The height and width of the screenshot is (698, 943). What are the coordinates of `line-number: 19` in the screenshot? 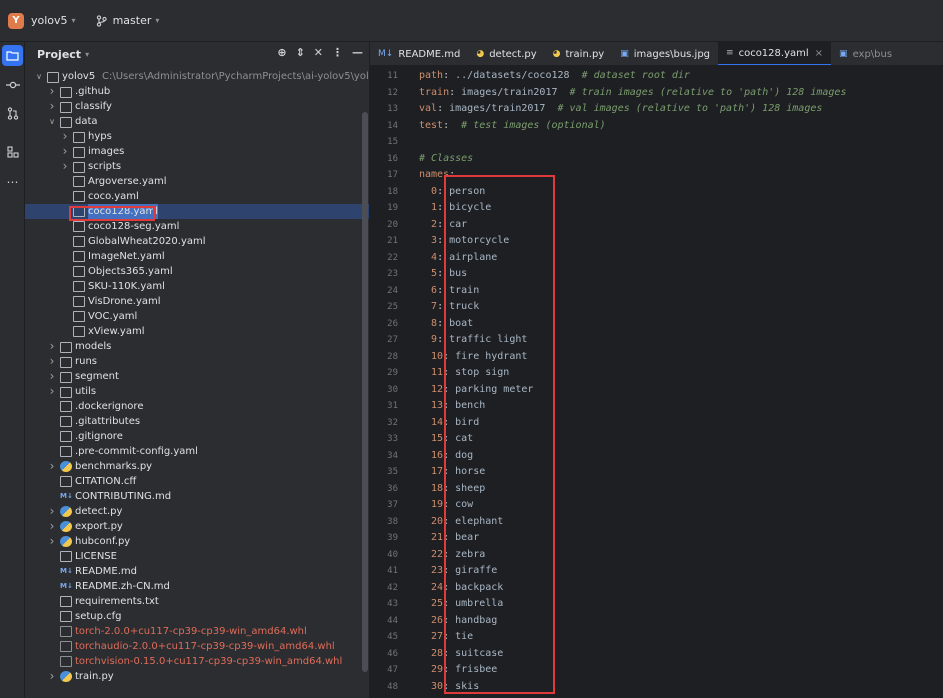 It's located at (392, 208).